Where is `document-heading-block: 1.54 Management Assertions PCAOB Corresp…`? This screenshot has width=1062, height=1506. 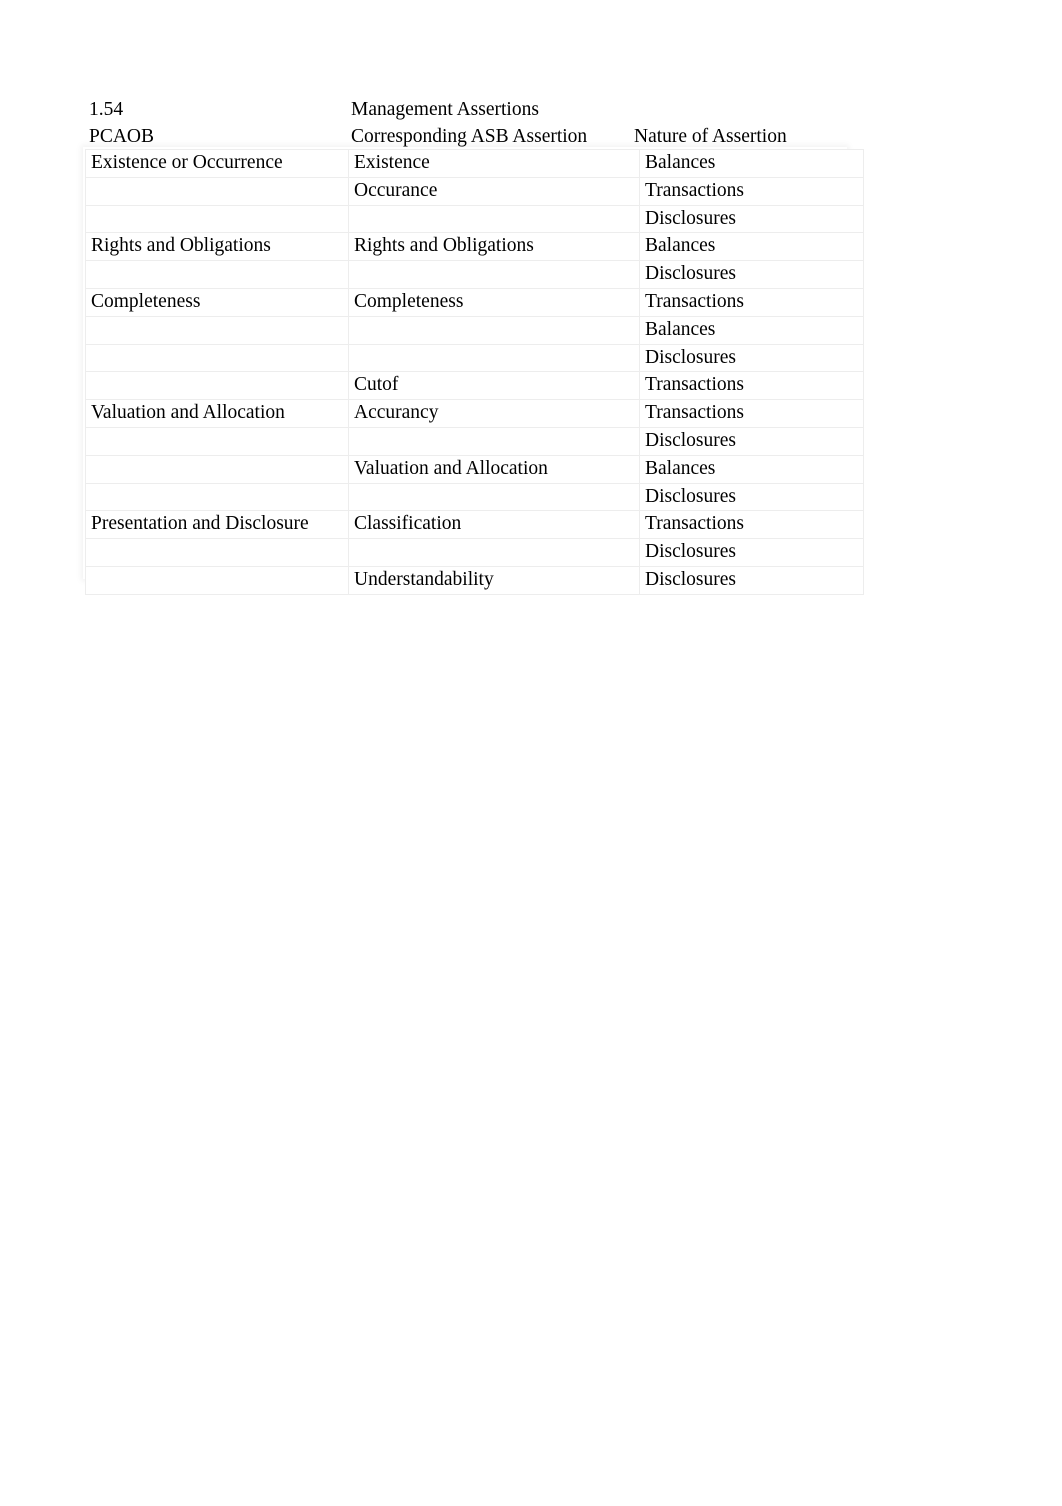
document-heading-block: 1.54 Management Assertions PCAOB Corresp… is located at coordinates (469, 123).